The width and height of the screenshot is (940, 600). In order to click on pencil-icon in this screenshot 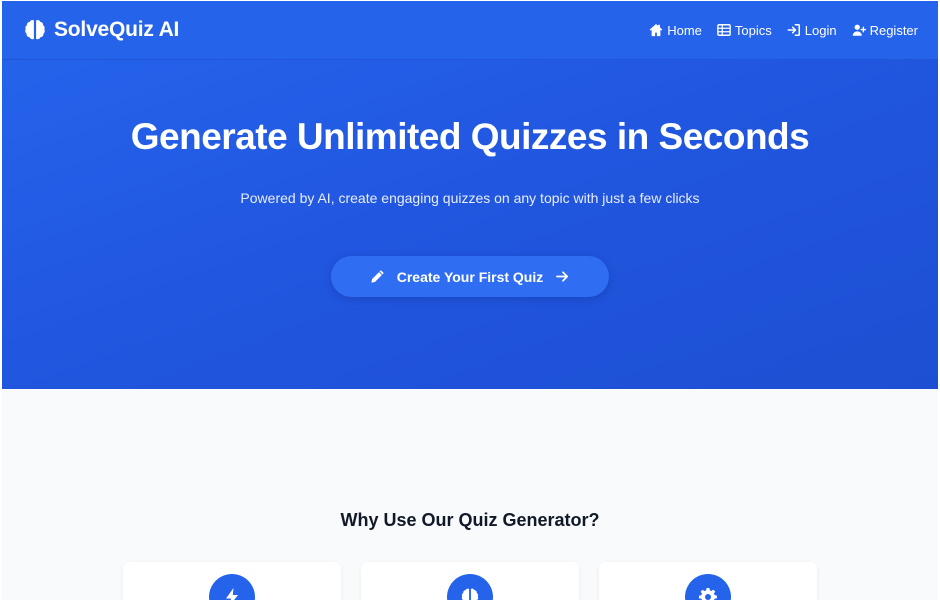, I will do `click(377, 276)`.